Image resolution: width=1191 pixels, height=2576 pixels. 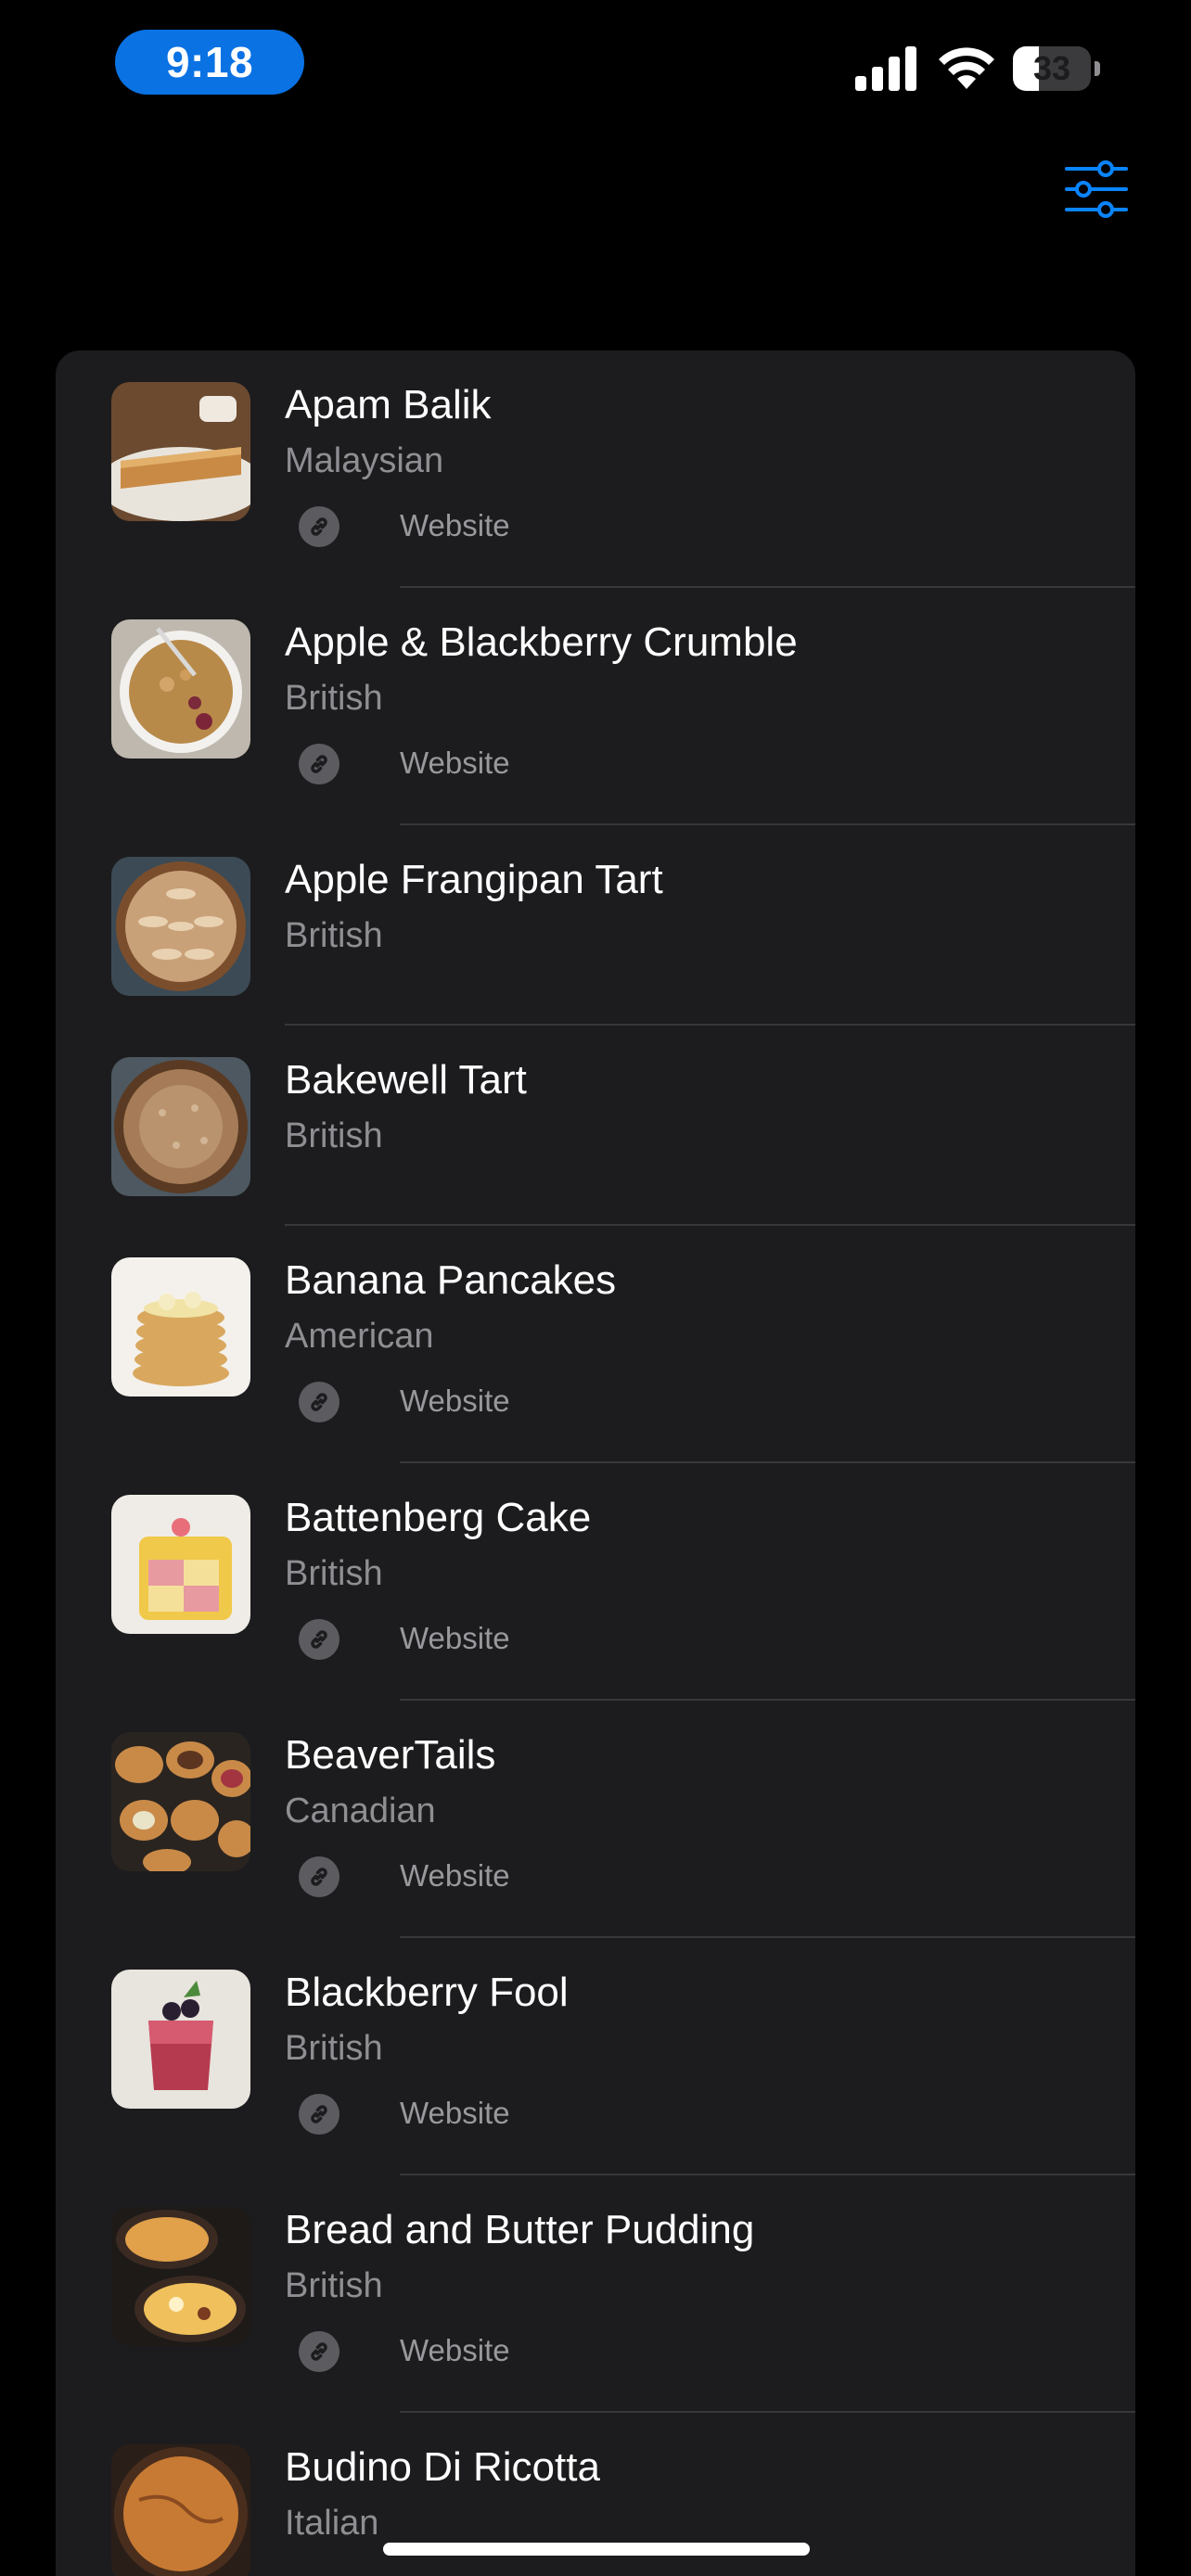 What do you see at coordinates (520, 2230) in the screenshot?
I see `recipe-name: Bread and Butter Pudding` at bounding box center [520, 2230].